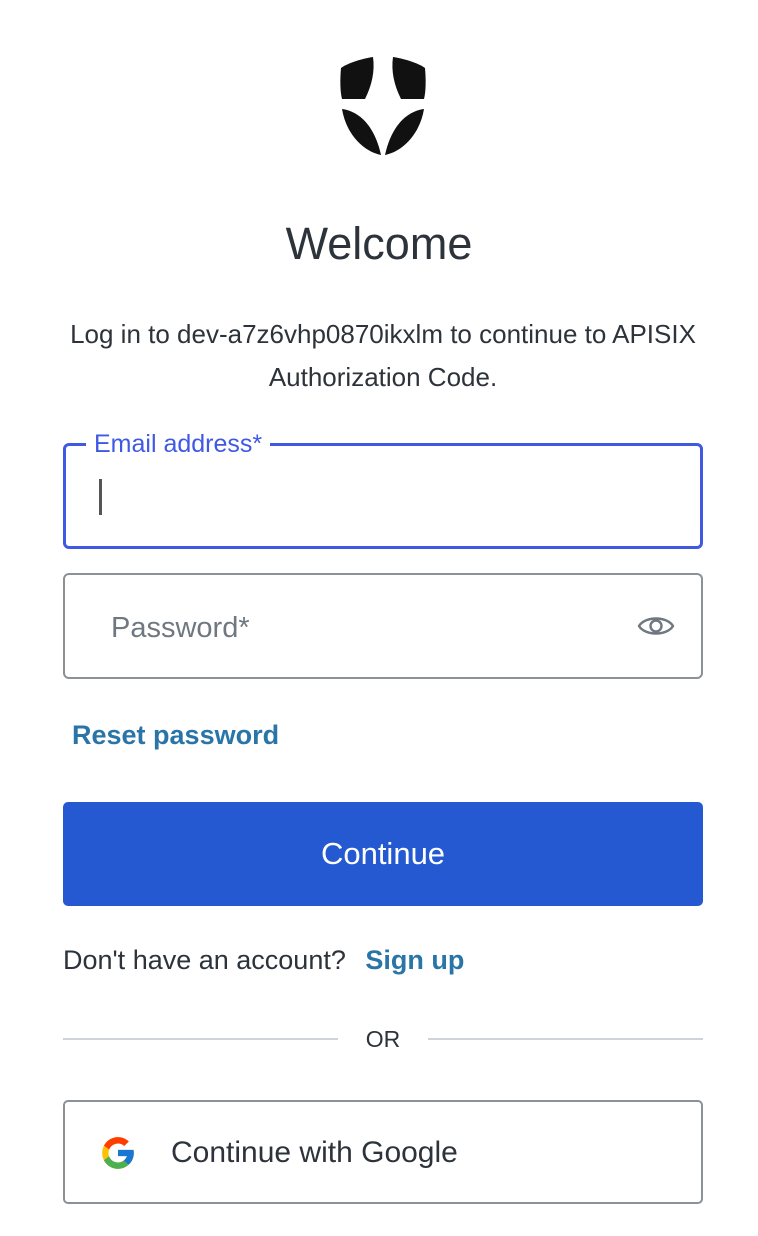 The height and width of the screenshot is (1236, 758). Describe the element at coordinates (200, 1039) in the screenshot. I see `divider-line-left` at that location.